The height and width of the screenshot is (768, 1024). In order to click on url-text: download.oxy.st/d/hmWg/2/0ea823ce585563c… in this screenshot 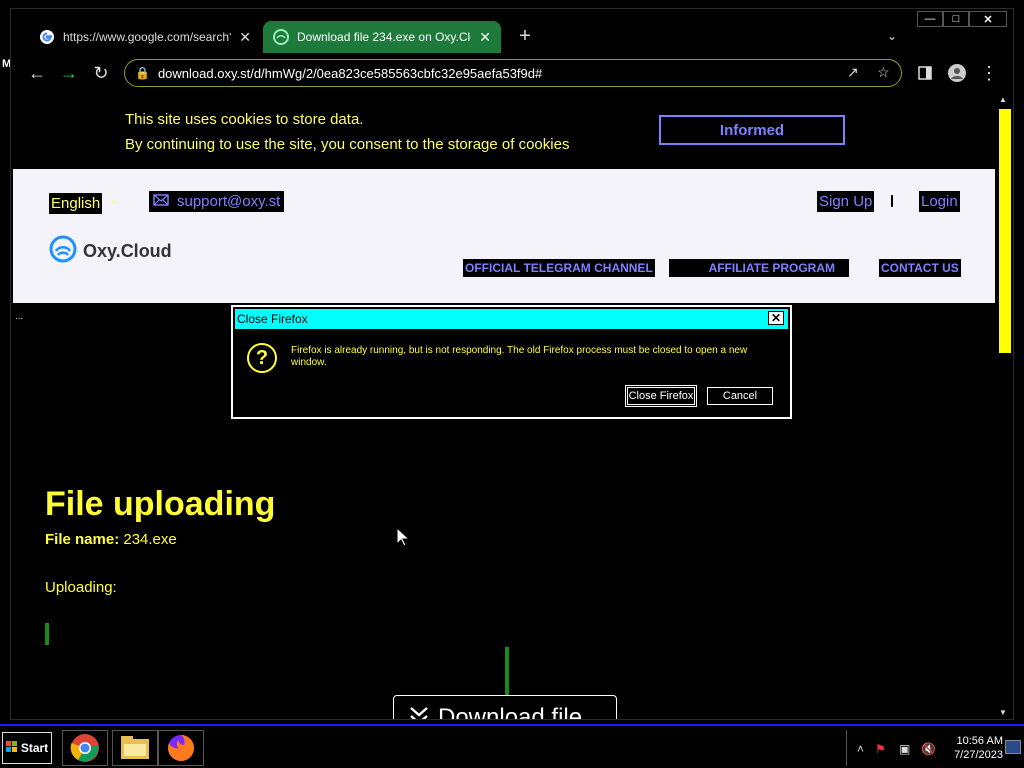, I will do `click(350, 73)`.